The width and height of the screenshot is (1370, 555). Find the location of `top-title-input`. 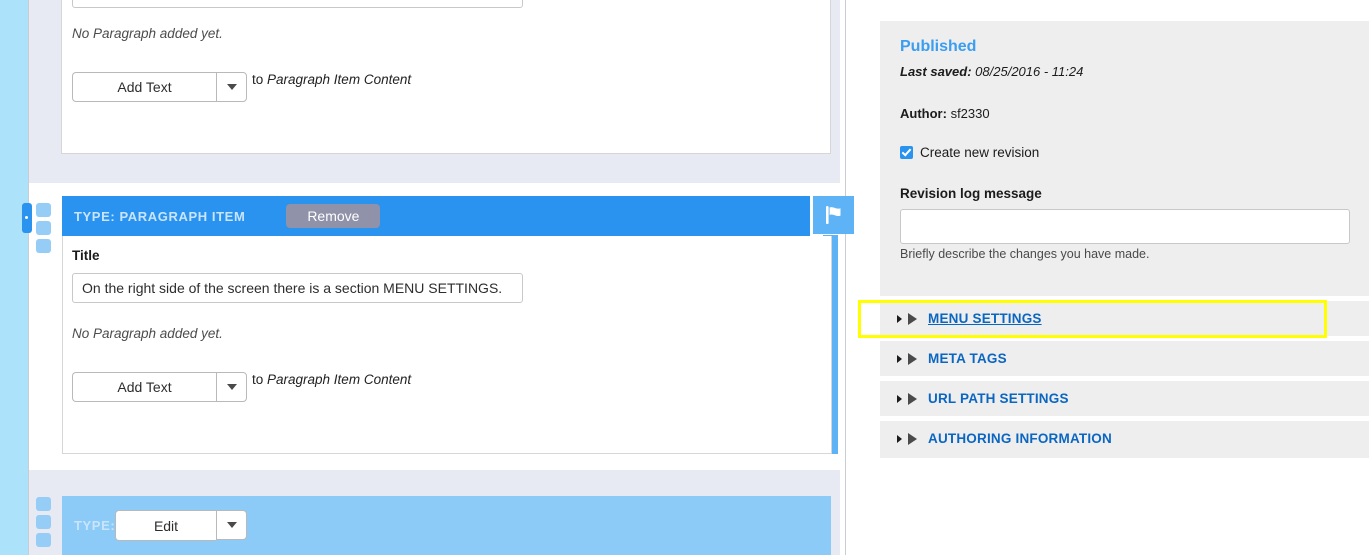

top-title-input is located at coordinates (297, 4).